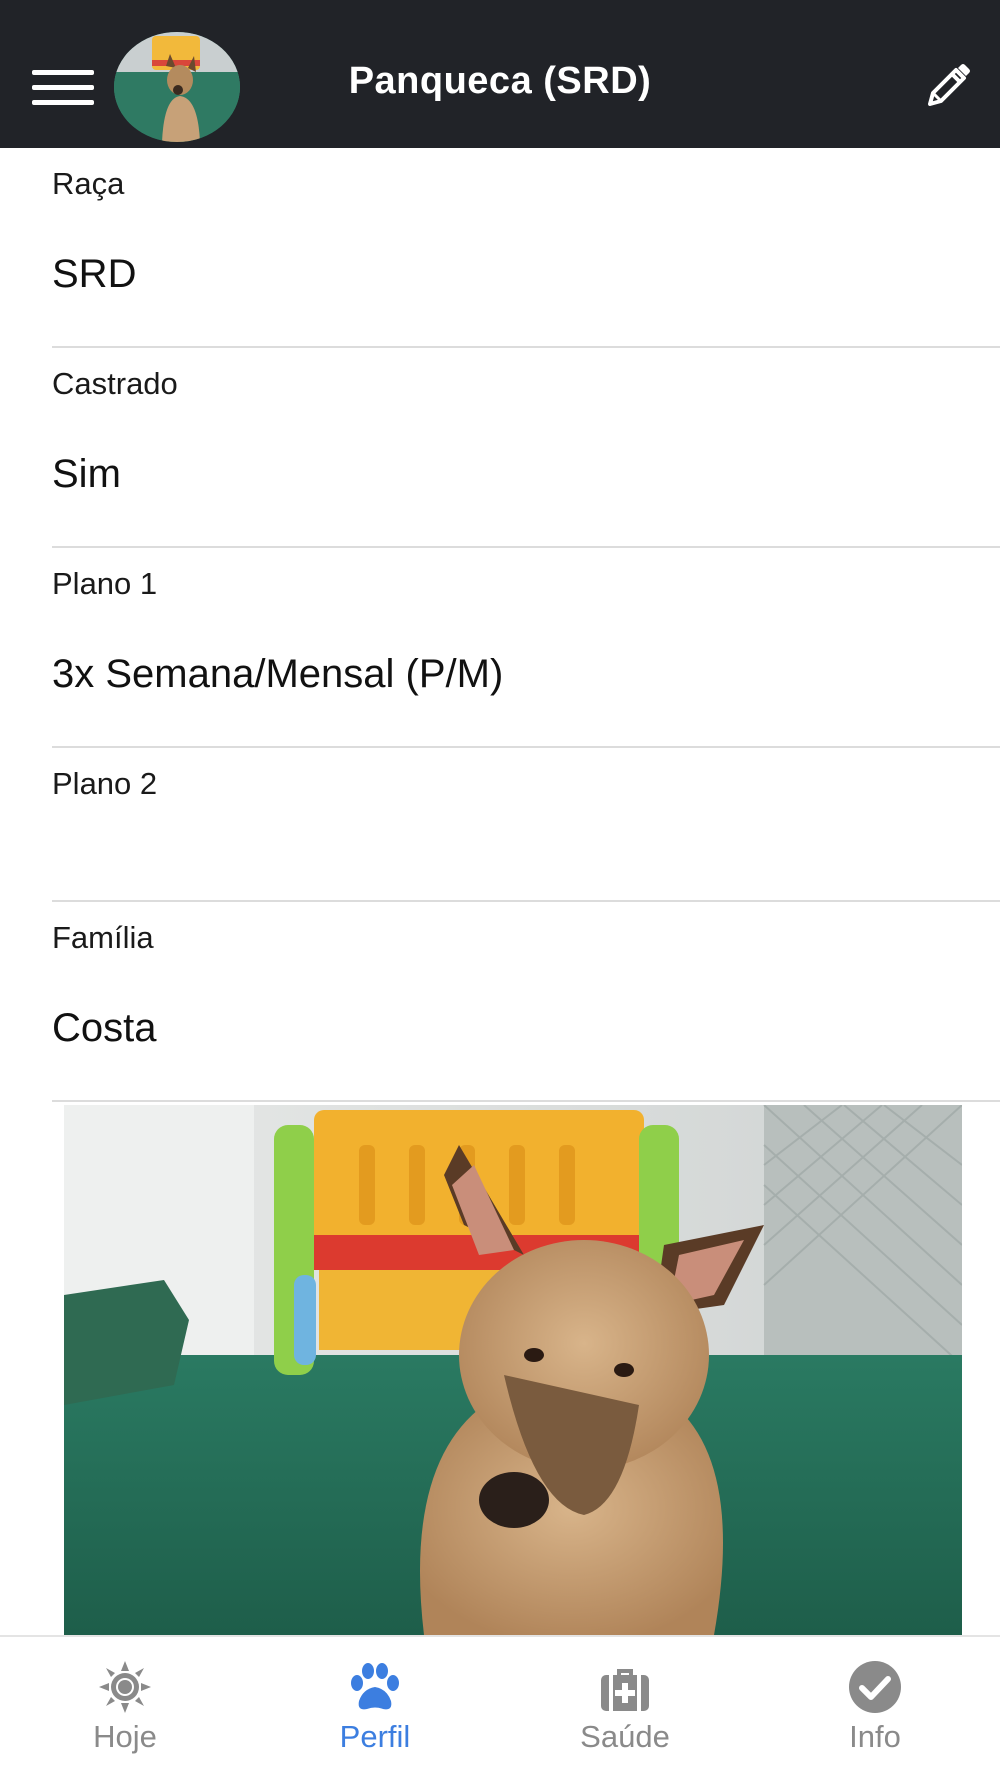 The image size is (1000, 1780). What do you see at coordinates (500, 81) in the screenshot?
I see `page-title: Panqueca (SRD)` at bounding box center [500, 81].